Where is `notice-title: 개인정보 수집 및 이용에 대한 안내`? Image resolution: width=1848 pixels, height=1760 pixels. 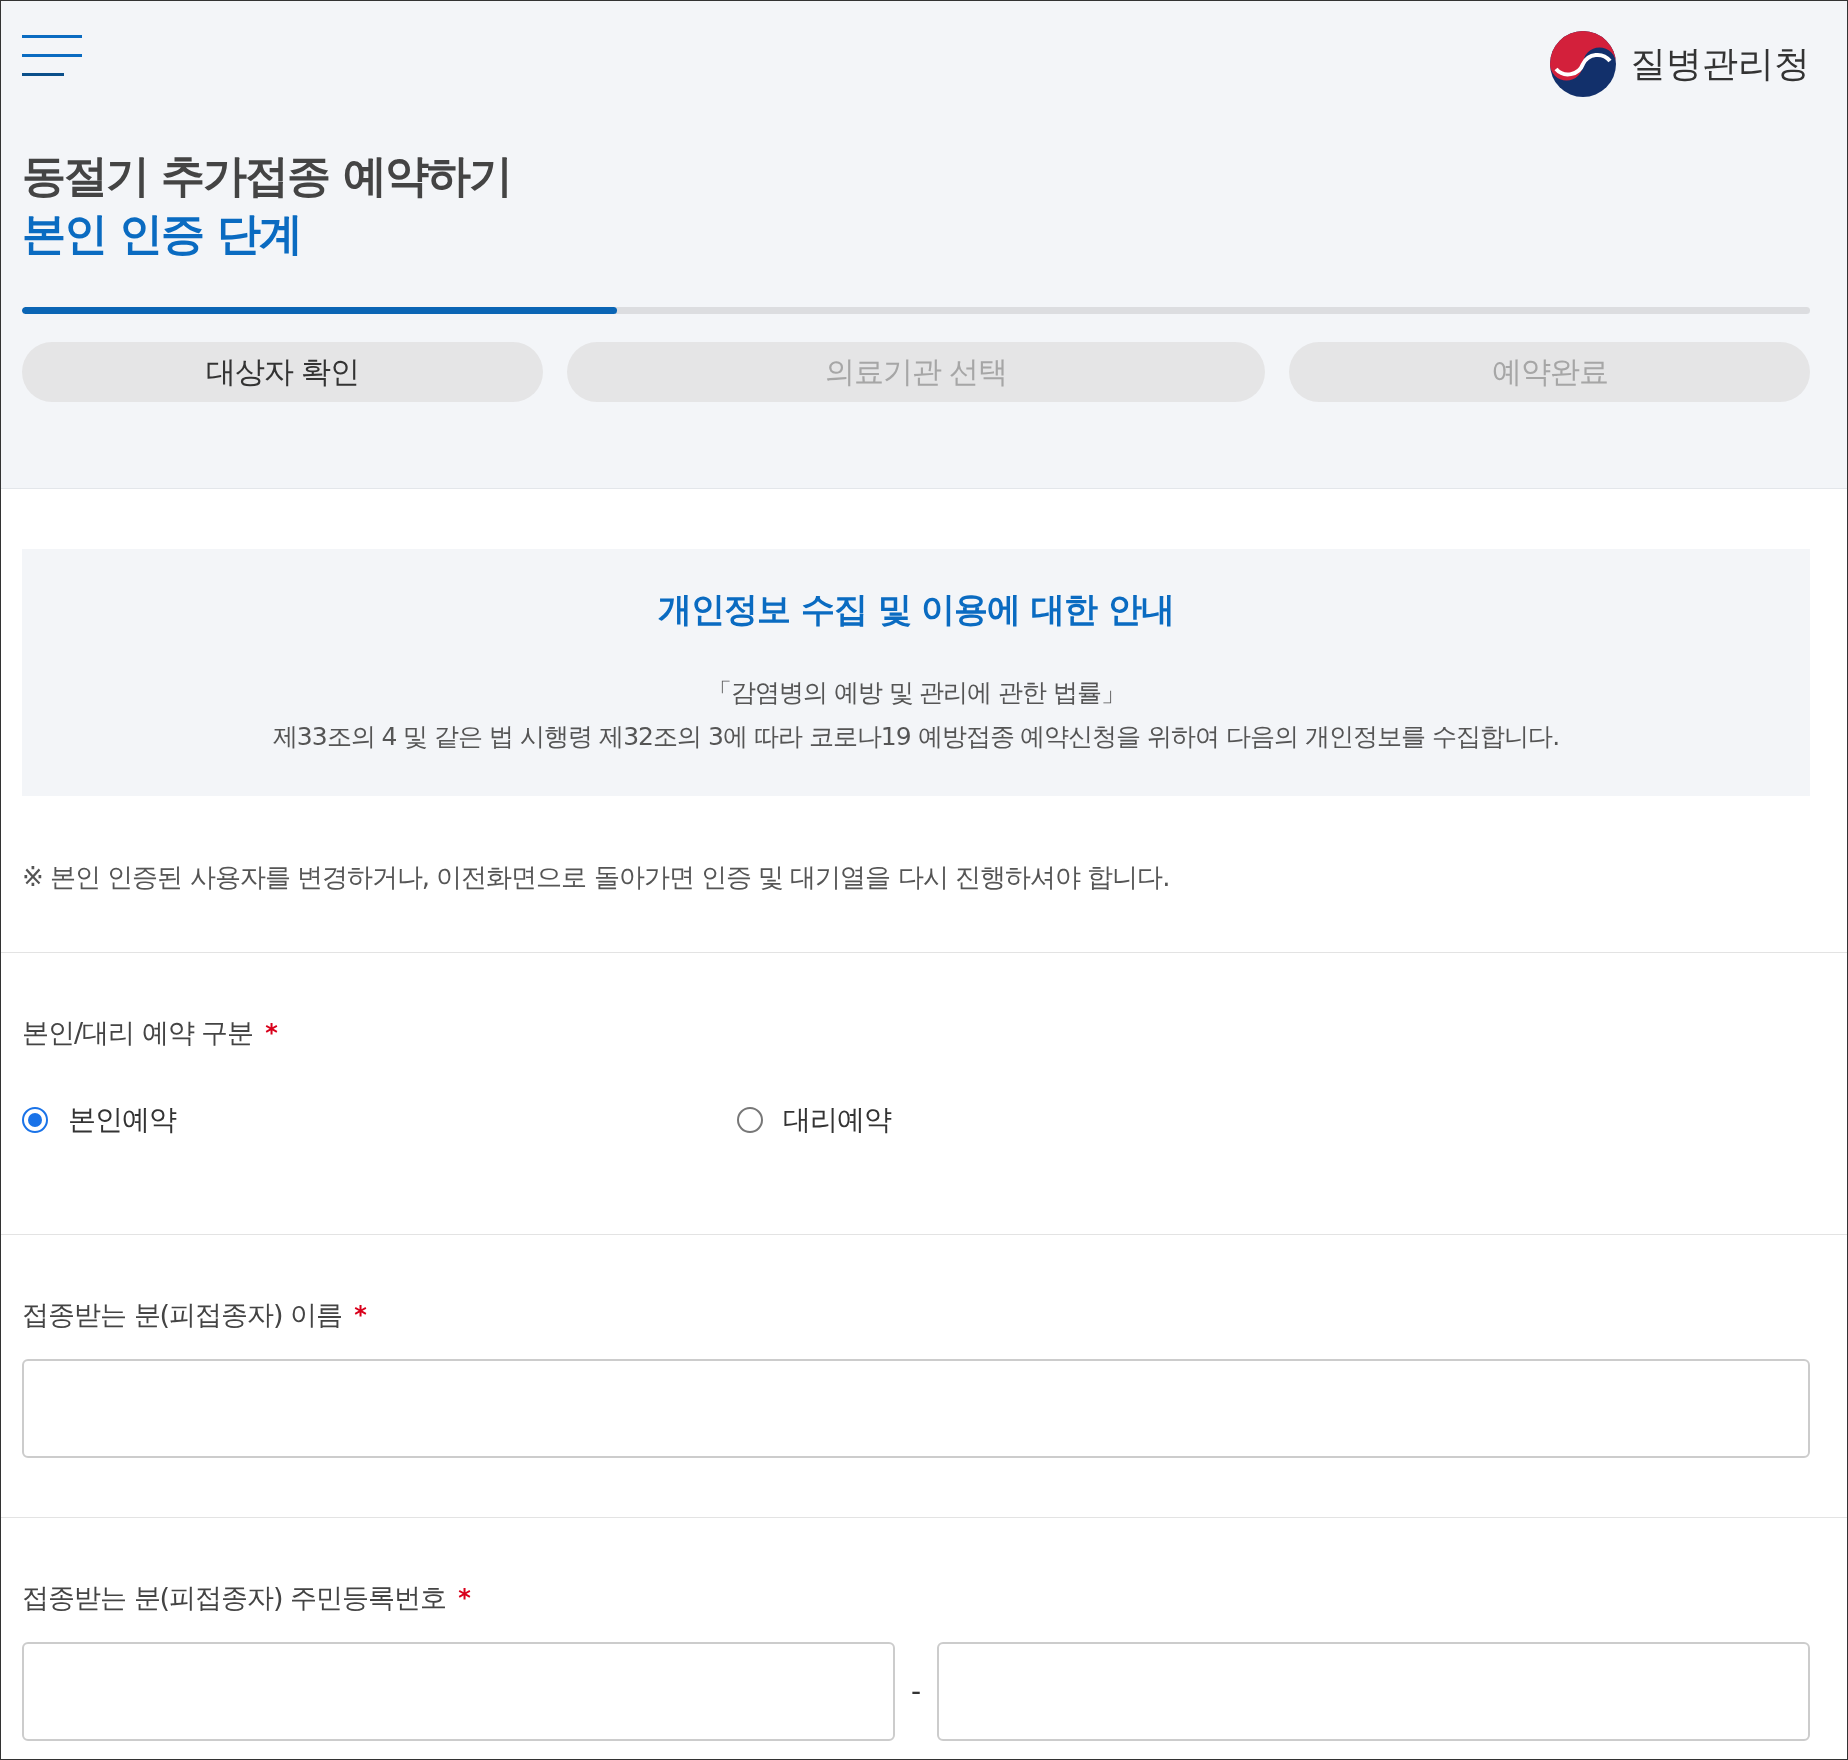 notice-title: 개인정보 수집 및 이용에 대한 안내 is located at coordinates (916, 609).